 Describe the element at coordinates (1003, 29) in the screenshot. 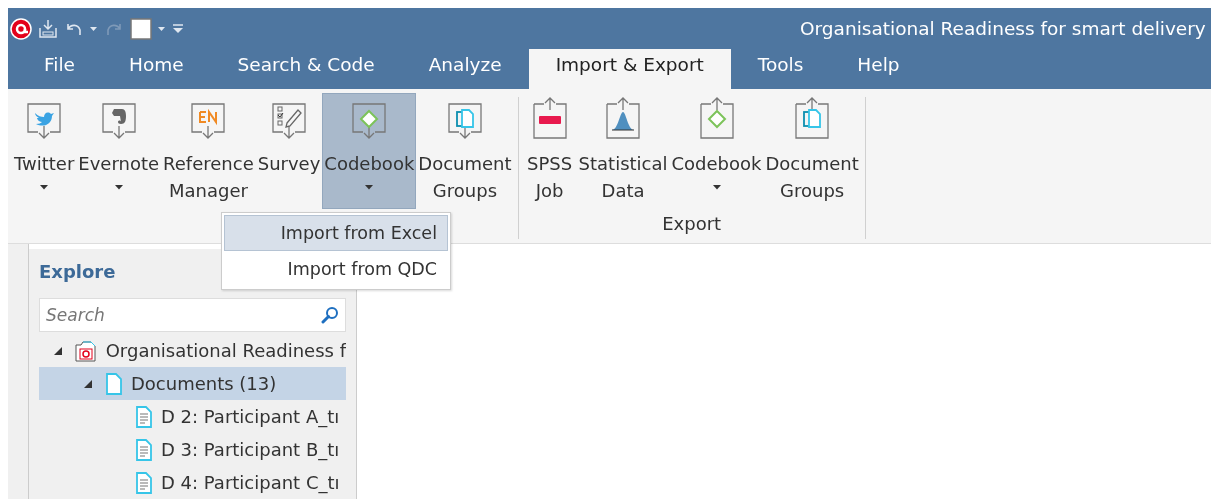

I see `window-title: Organisational Readiness for smart delivery` at that location.